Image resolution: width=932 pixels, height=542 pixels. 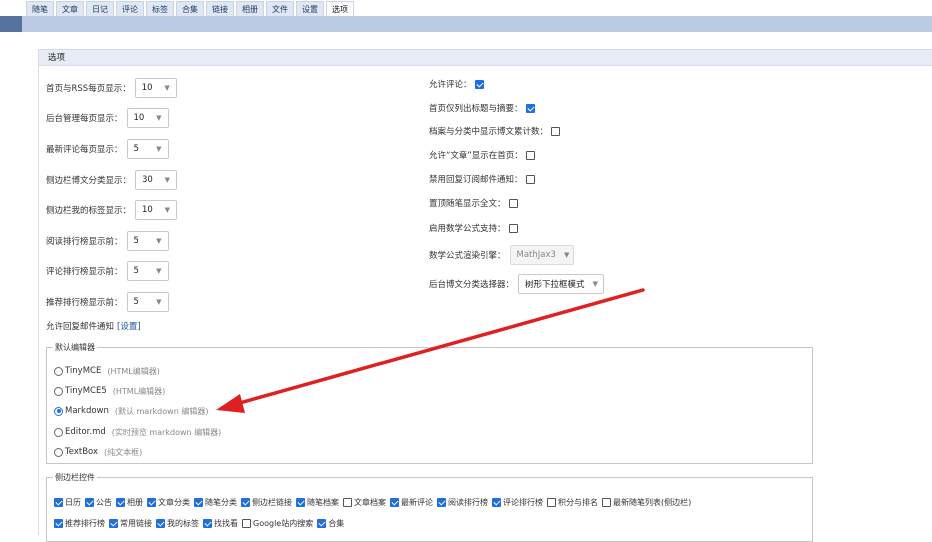 I want to click on widget-google-search: Google站内搜索, so click(x=277, y=523).